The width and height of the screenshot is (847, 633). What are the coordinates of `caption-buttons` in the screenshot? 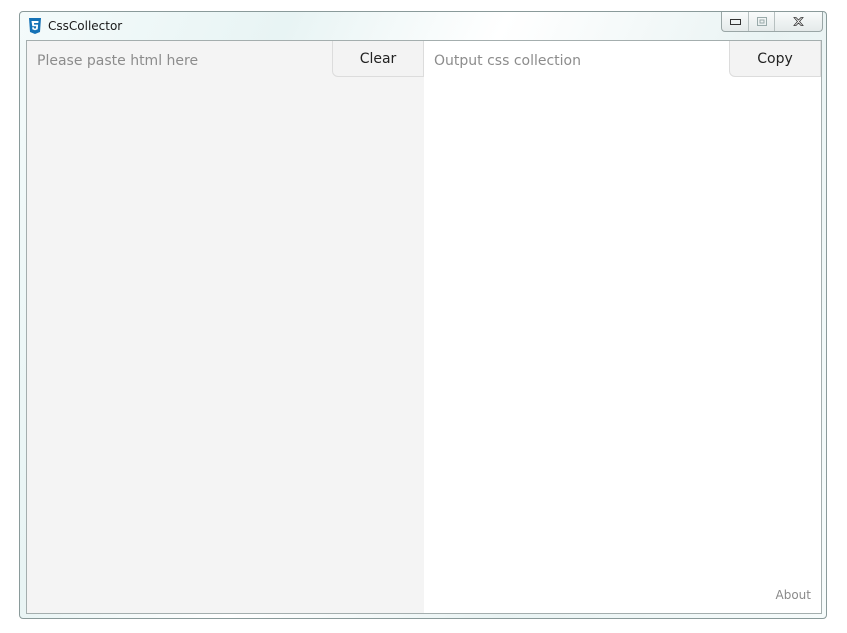 It's located at (772, 22).